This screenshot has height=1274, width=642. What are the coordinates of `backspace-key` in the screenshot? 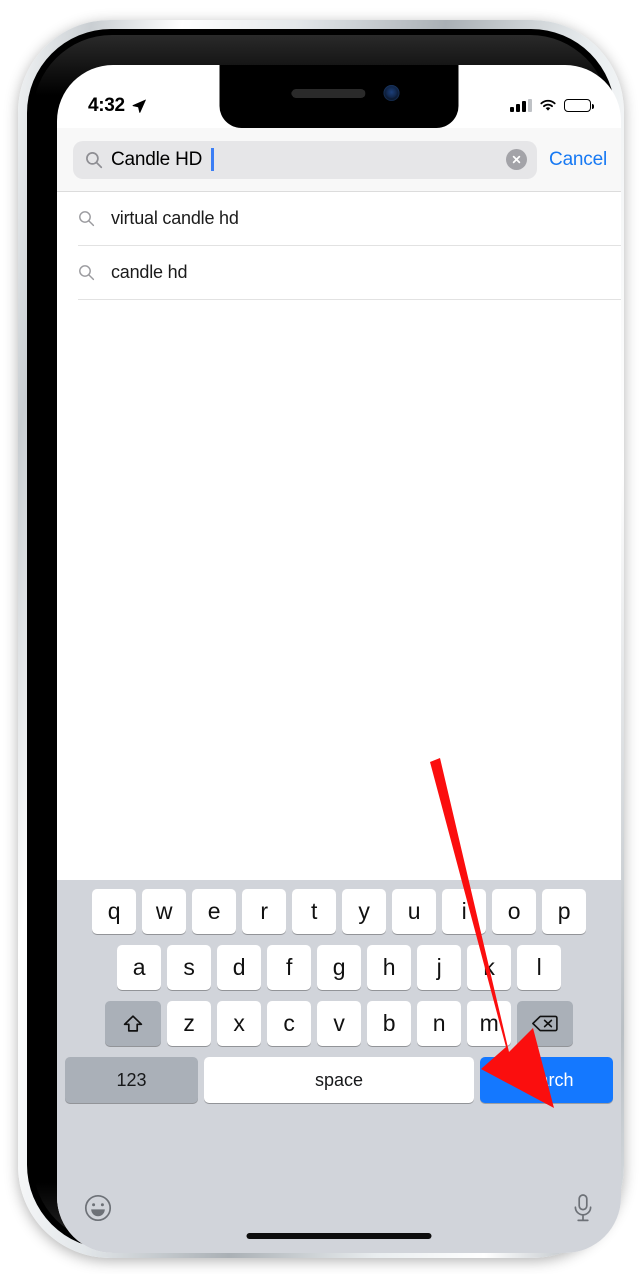 It's located at (545, 1023).